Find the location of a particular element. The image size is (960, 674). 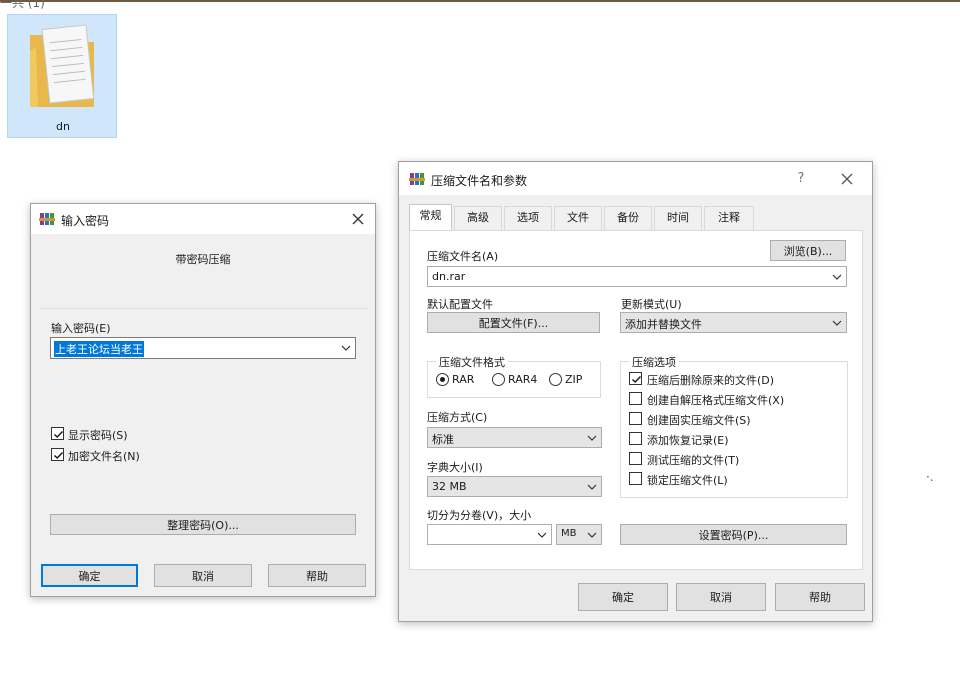

folder-label: dn is located at coordinates (63, 126).